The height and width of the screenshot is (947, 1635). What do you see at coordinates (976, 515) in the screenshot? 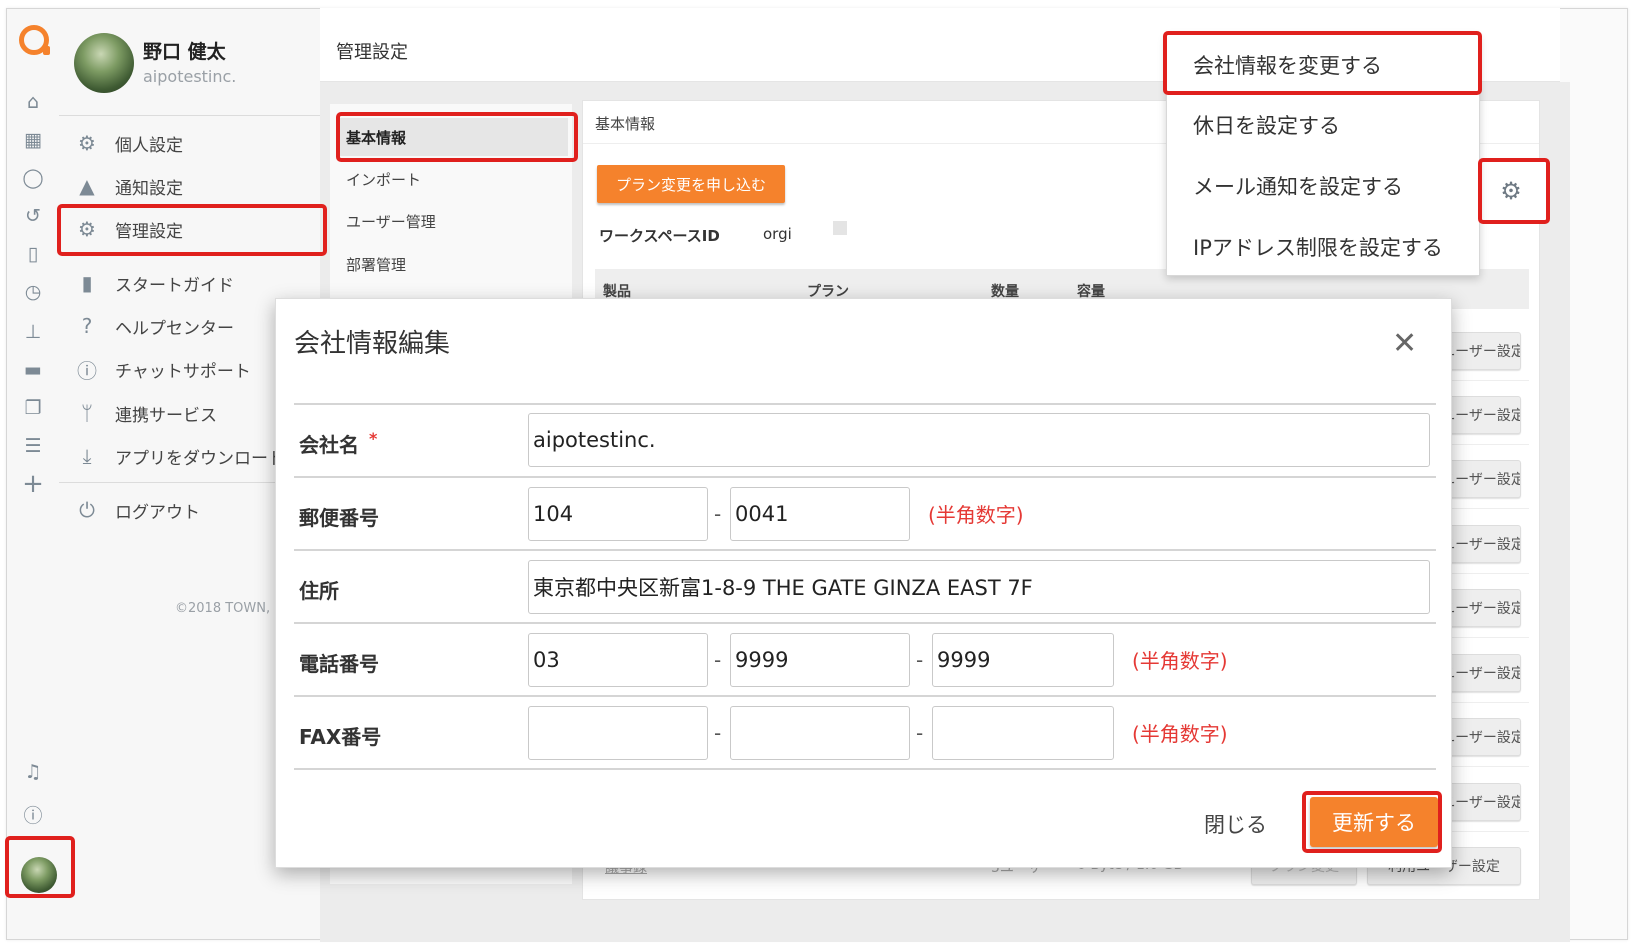
I see `postal-hint: (半角数字)` at bounding box center [976, 515].